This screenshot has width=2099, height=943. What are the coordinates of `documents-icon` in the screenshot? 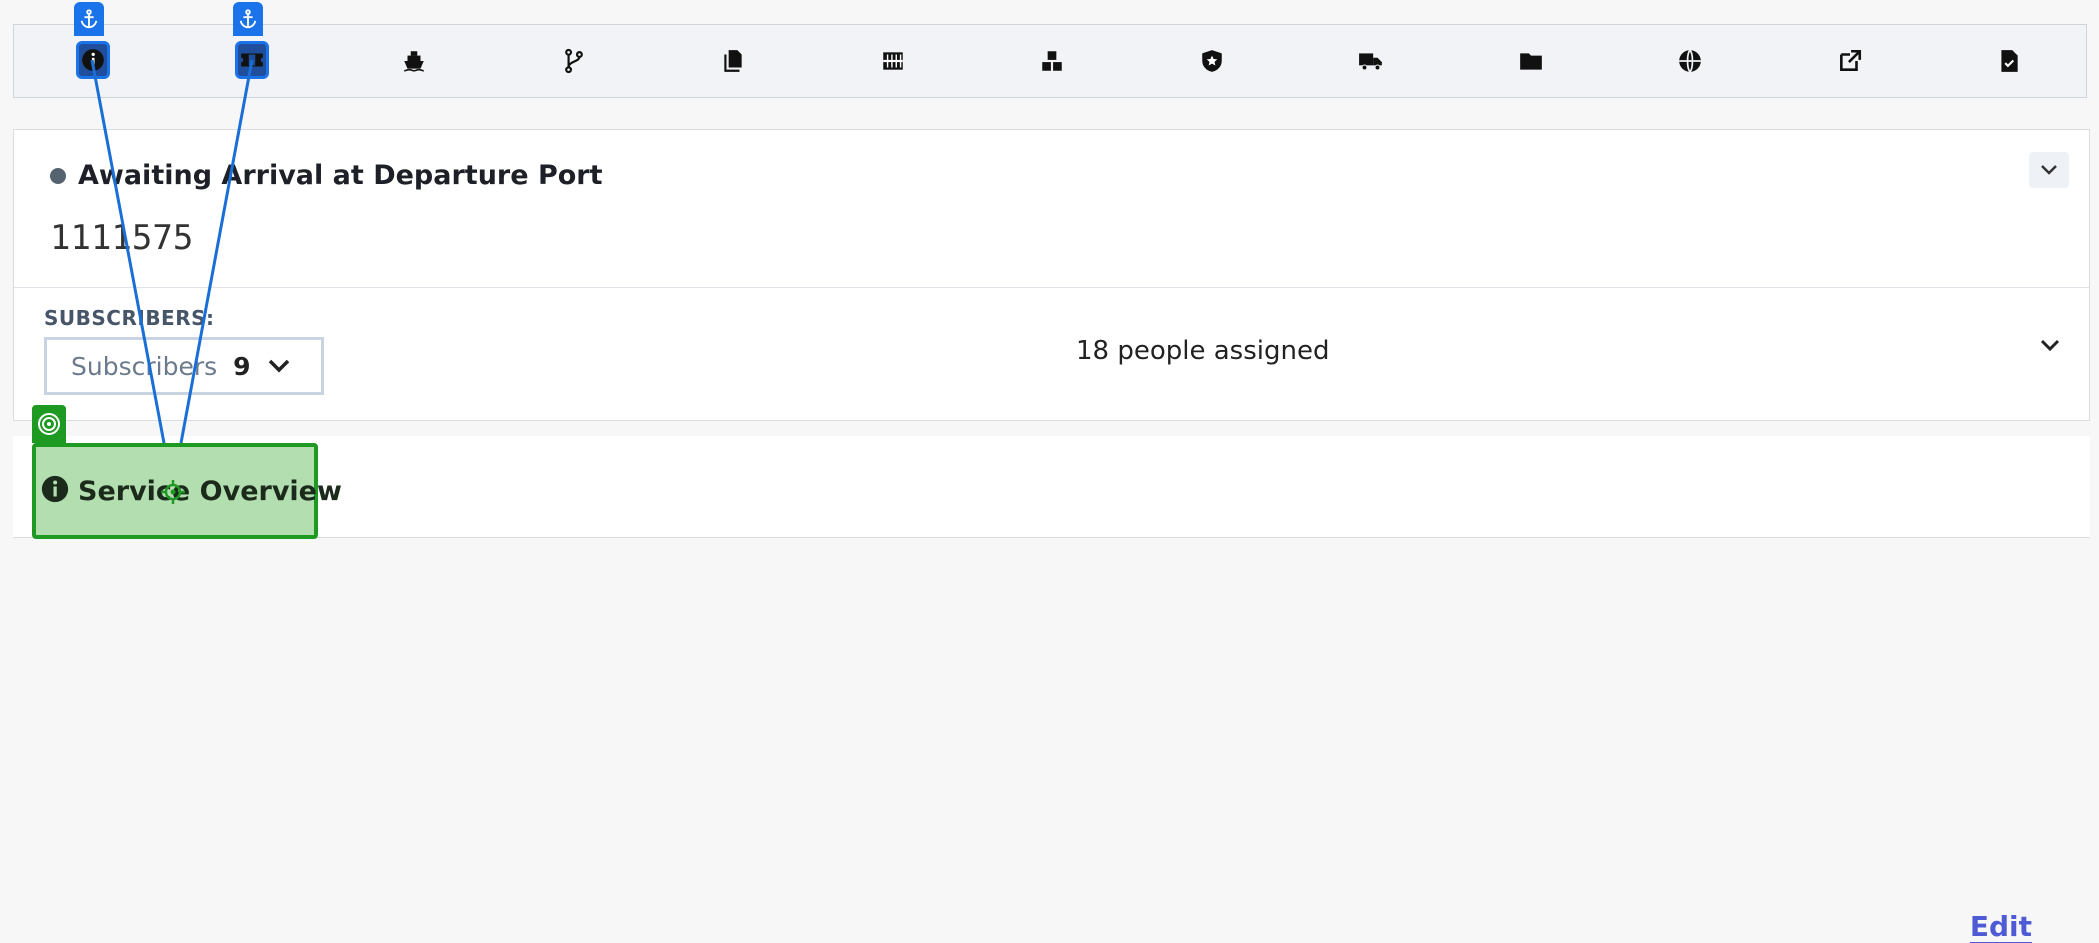 It's located at (733, 61).